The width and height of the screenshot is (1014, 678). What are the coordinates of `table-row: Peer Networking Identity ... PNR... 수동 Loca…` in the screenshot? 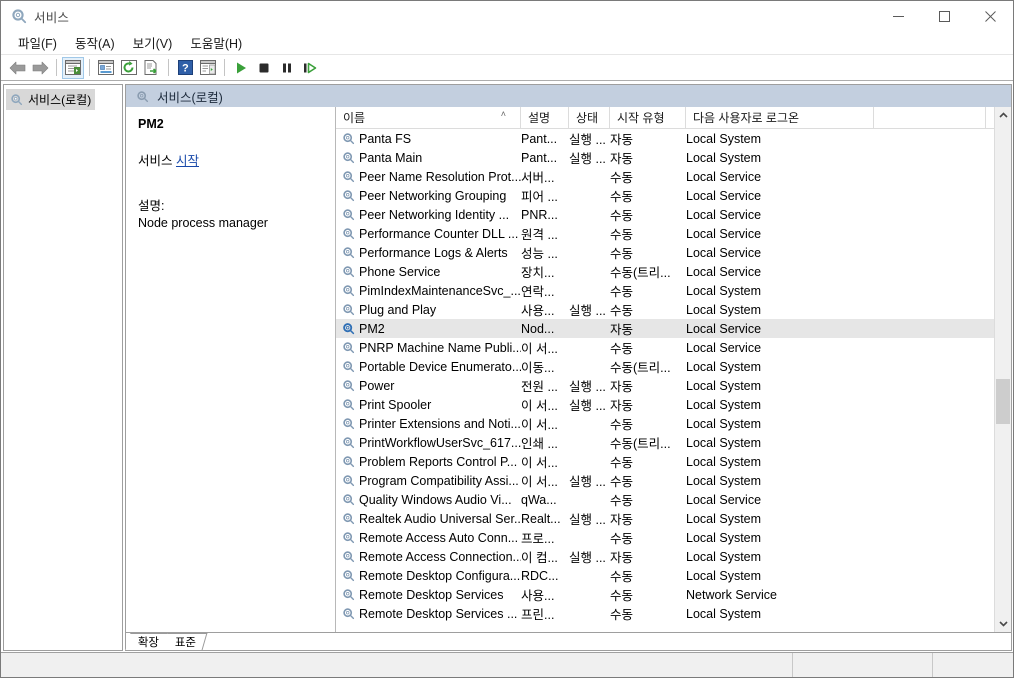 It's located at (665, 214).